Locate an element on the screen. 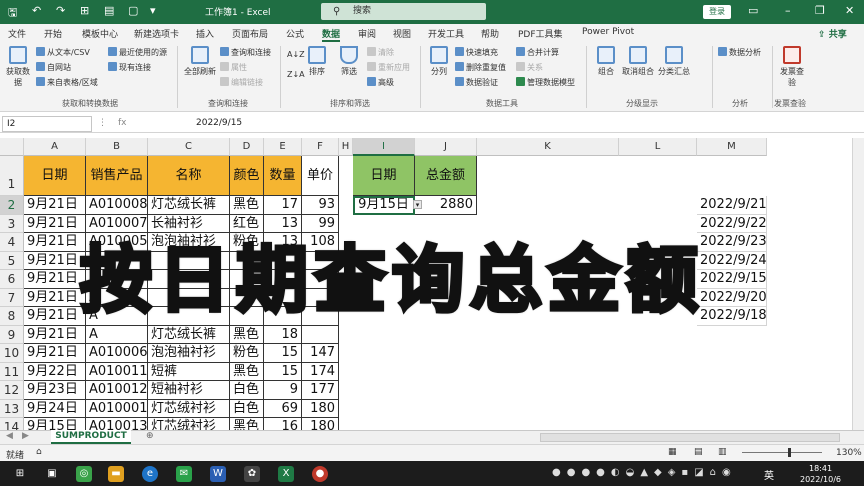 The width and height of the screenshot is (864, 486). column-header-i: I is located at coordinates (384, 147).